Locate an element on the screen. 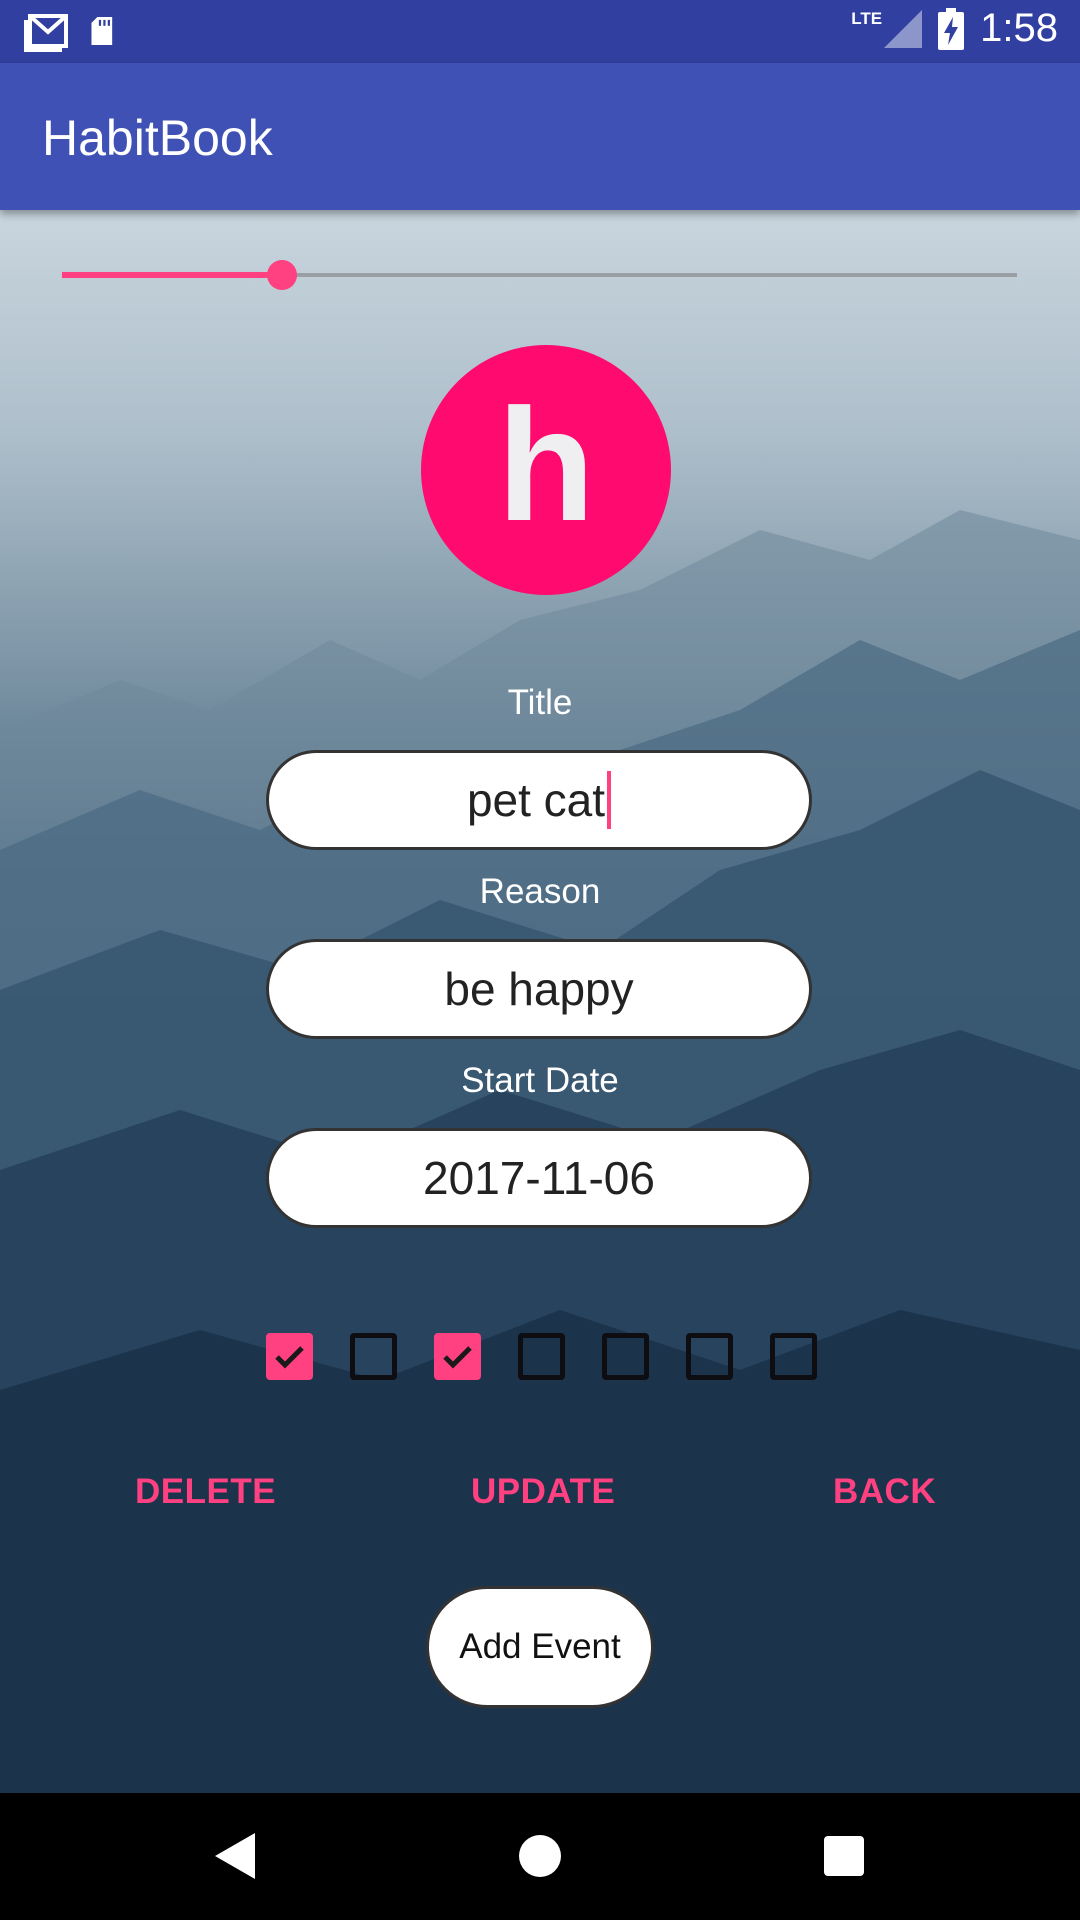 The image size is (1080, 1920). reason-label: Reason is located at coordinates (540, 891).